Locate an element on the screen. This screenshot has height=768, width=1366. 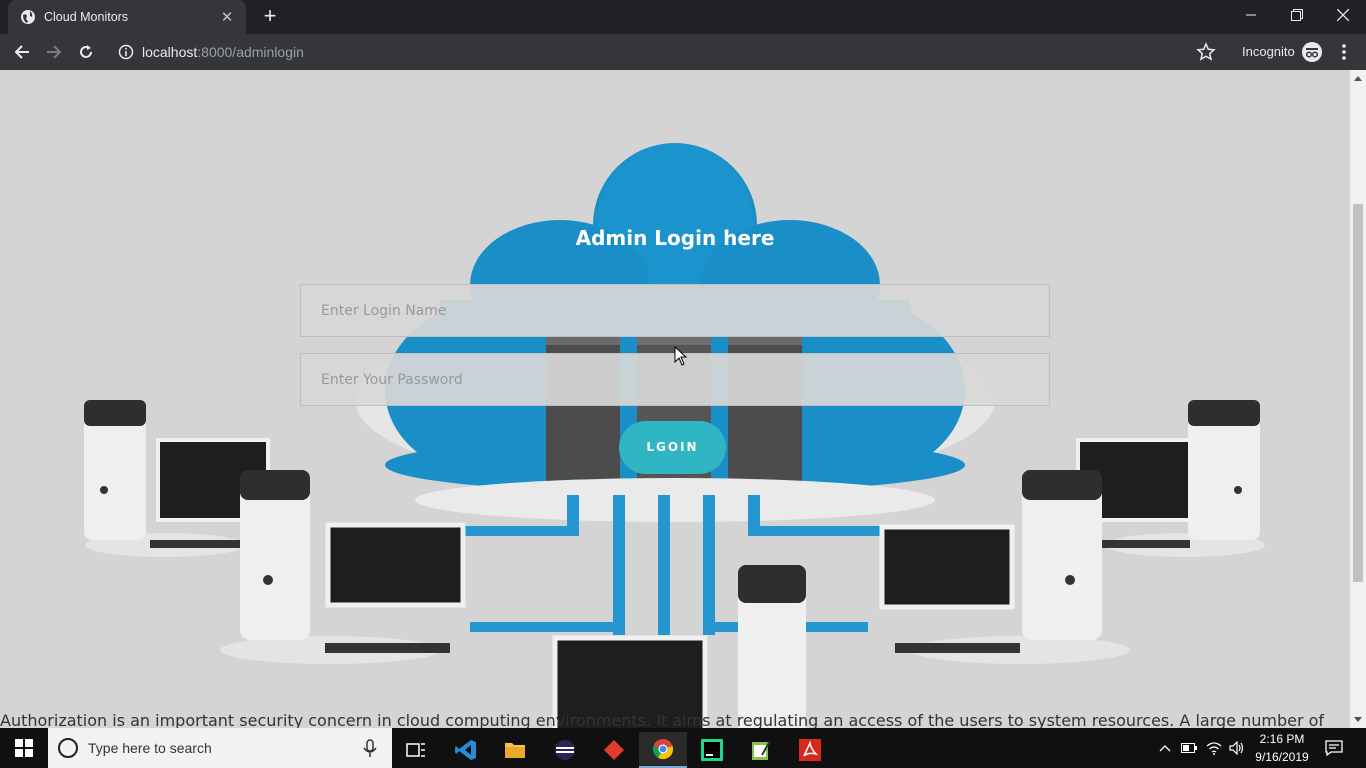
network-status is located at coordinates (1214, 748).